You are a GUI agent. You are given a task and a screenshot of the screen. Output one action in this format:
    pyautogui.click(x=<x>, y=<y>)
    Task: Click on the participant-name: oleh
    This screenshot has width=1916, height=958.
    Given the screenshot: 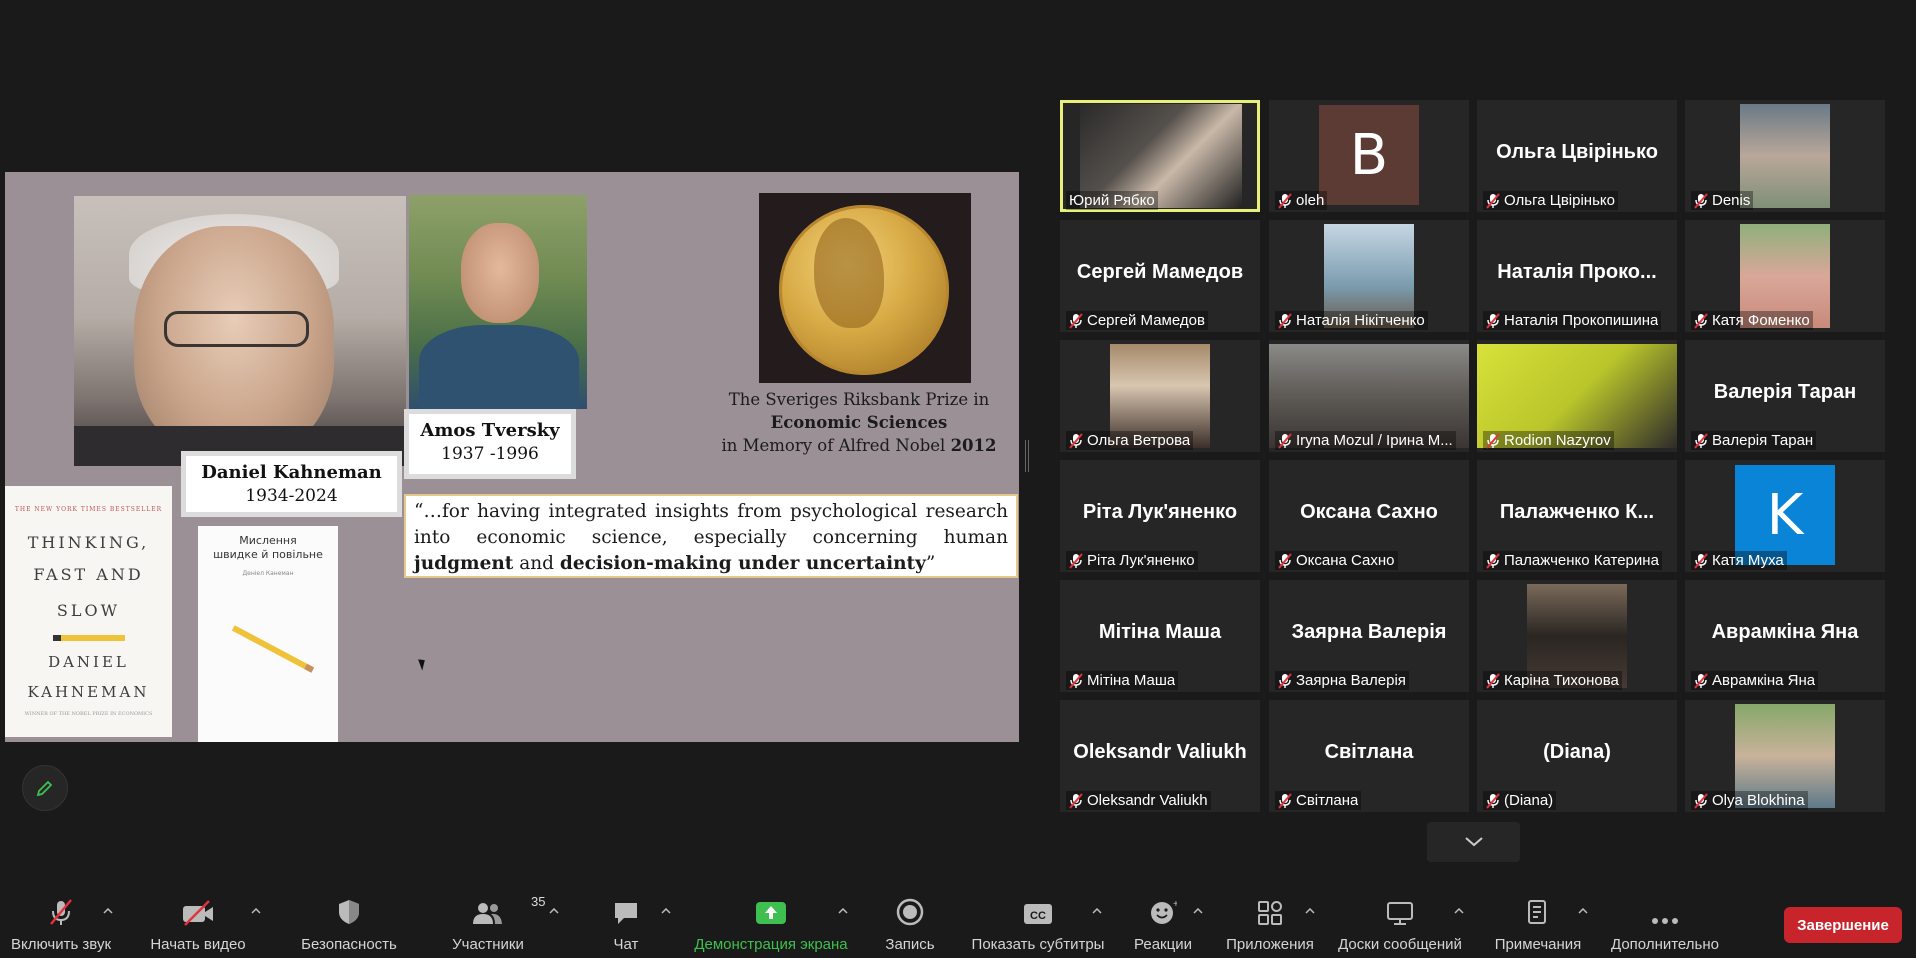 What is the action you would take?
    pyautogui.click(x=1310, y=200)
    